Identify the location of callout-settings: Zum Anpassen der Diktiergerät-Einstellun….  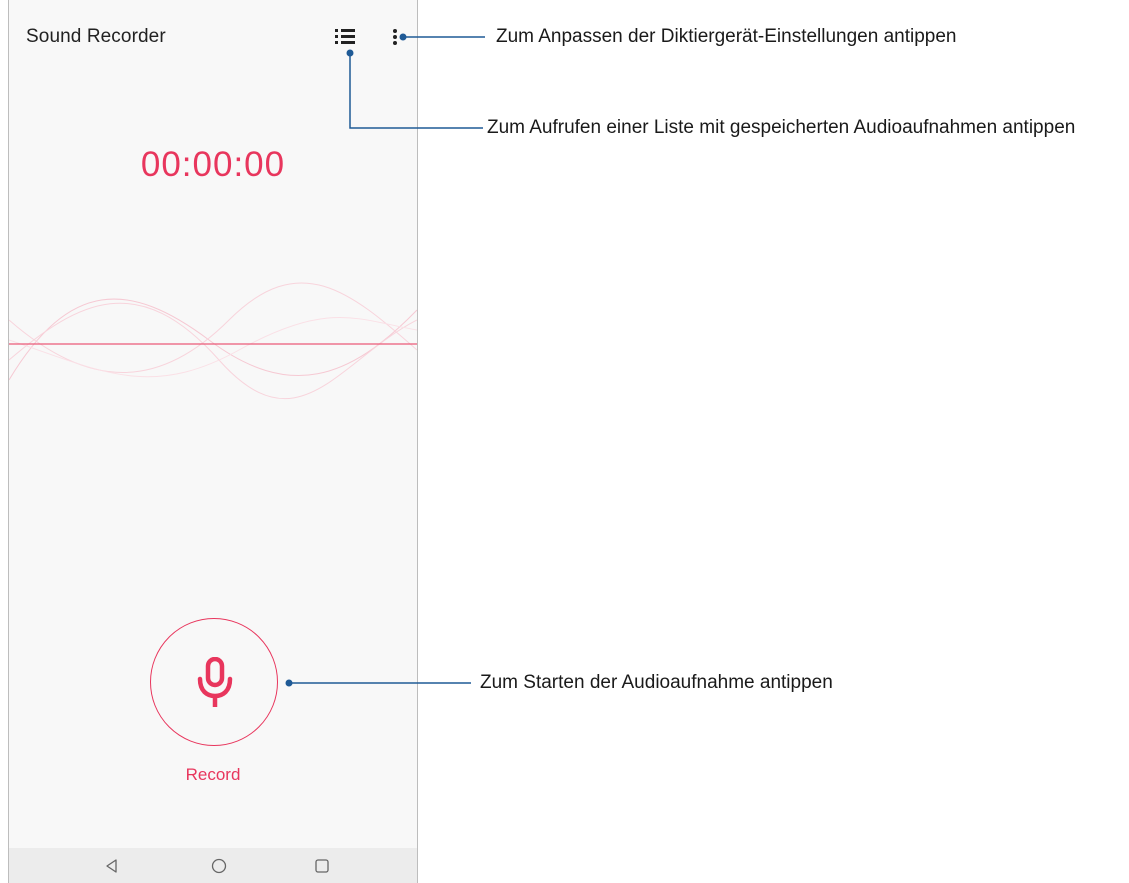
(726, 36).